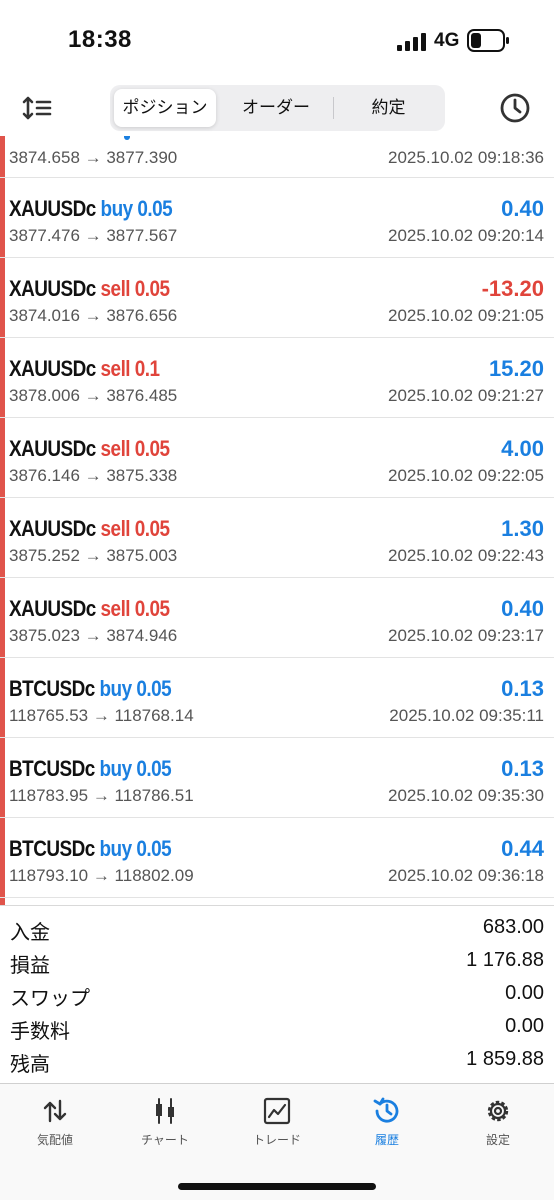 Image resolution: width=554 pixels, height=1200 pixels. Describe the element at coordinates (40, 1031) in the screenshot. I see `summary-label: 手数料` at that location.